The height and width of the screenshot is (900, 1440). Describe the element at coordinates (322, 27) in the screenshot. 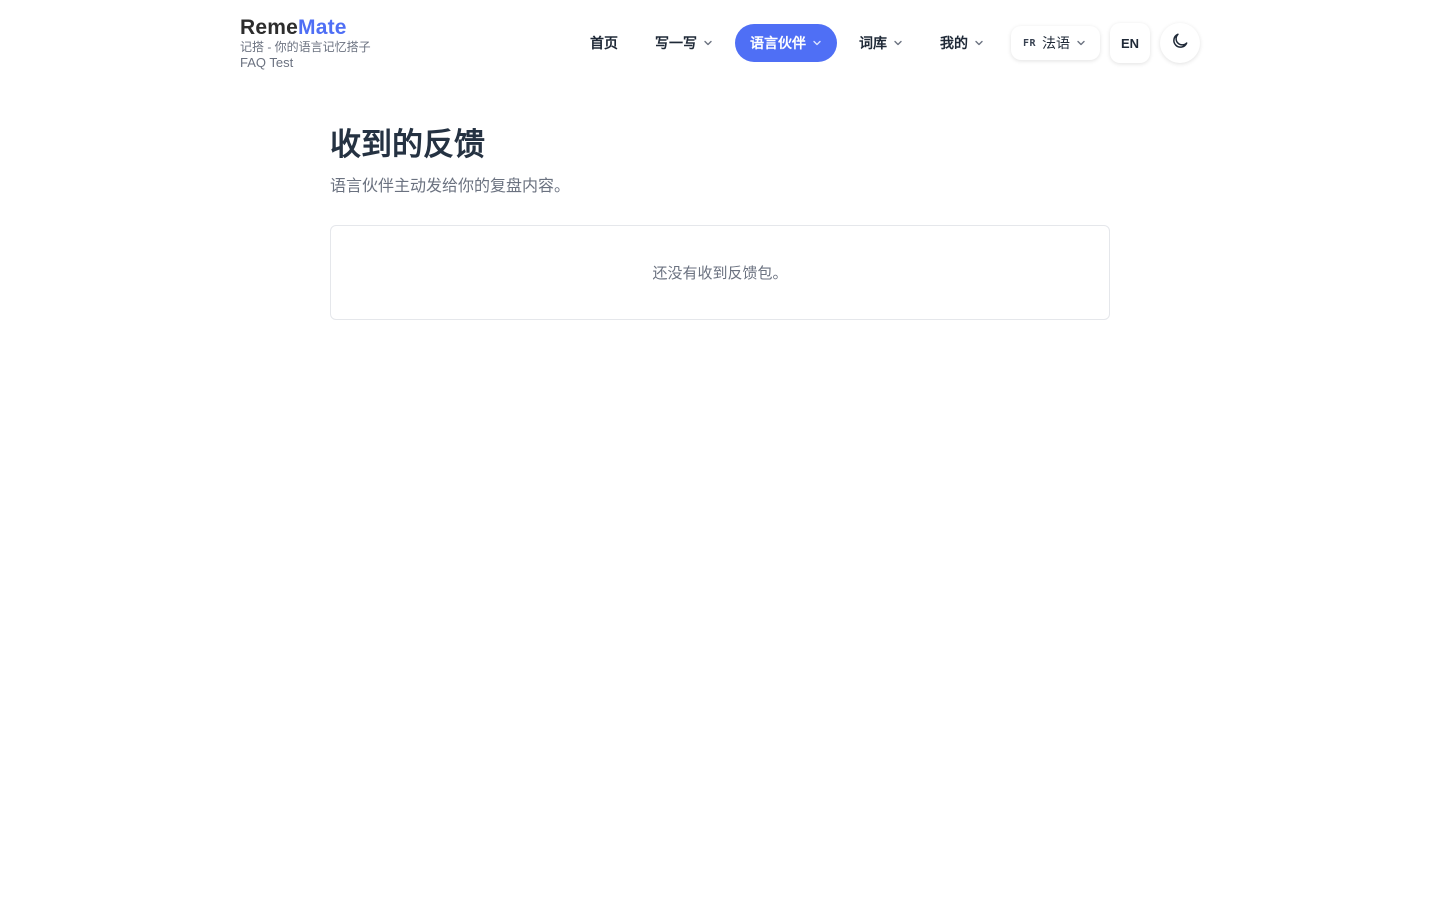

I see `brand-name-part2: Mate` at that location.